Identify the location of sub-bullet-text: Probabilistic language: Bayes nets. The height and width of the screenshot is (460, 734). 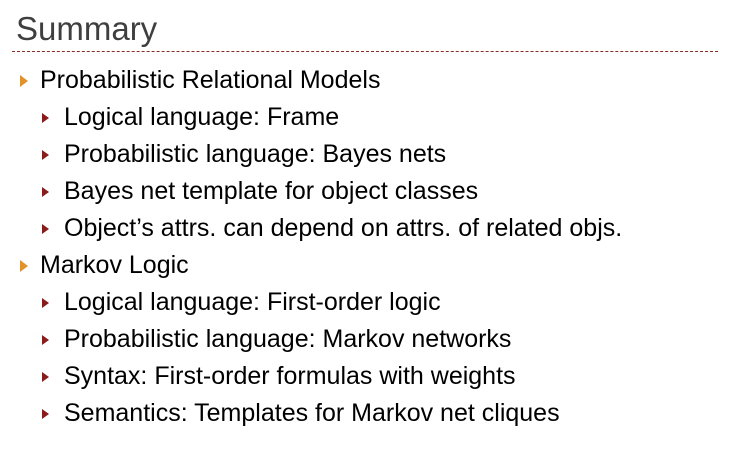
(255, 154).